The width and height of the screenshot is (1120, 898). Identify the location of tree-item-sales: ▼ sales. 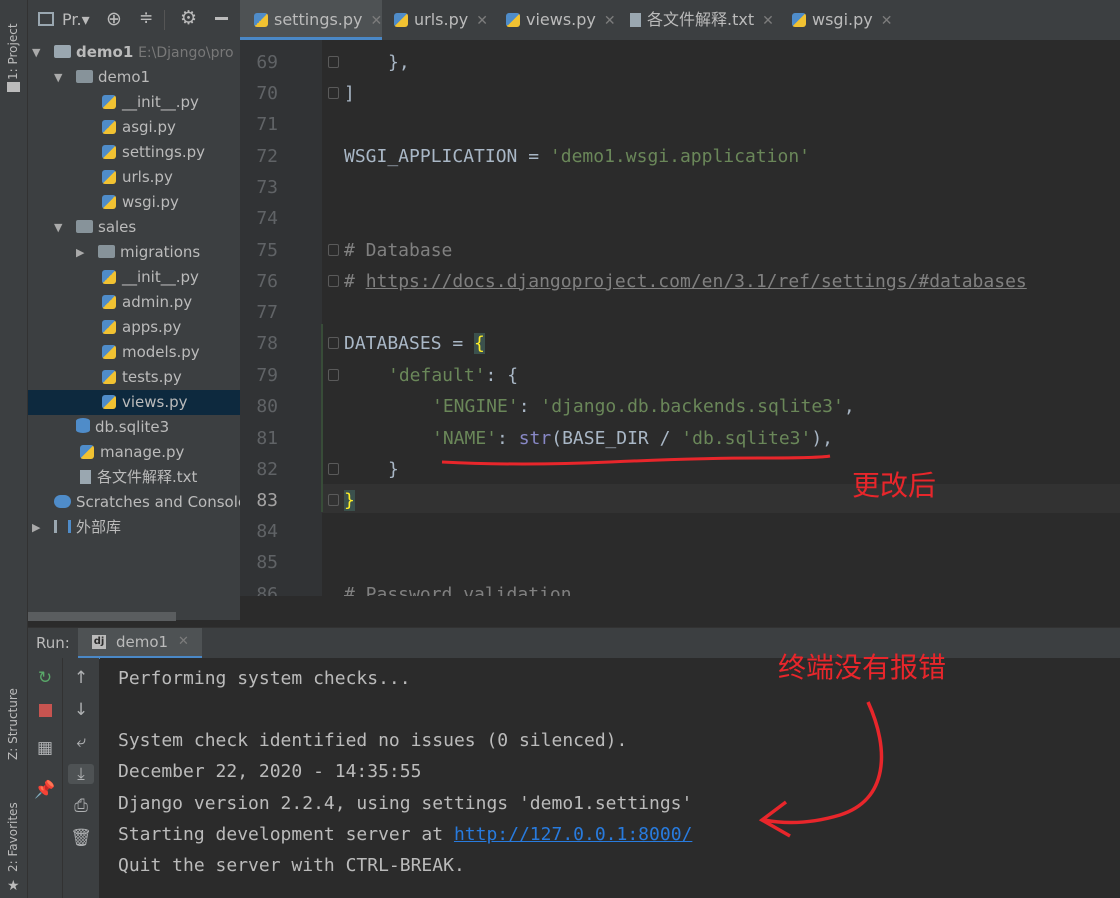
(134, 227).